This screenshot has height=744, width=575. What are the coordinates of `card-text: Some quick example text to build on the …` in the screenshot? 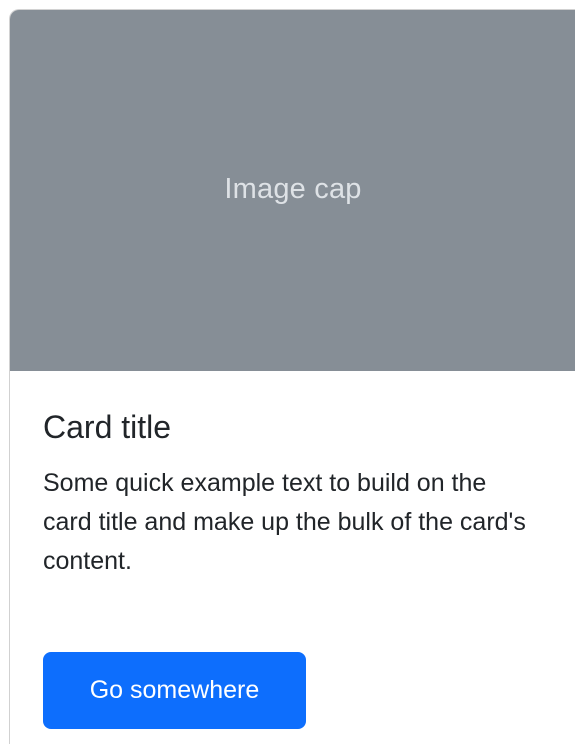 It's located at (284, 522).